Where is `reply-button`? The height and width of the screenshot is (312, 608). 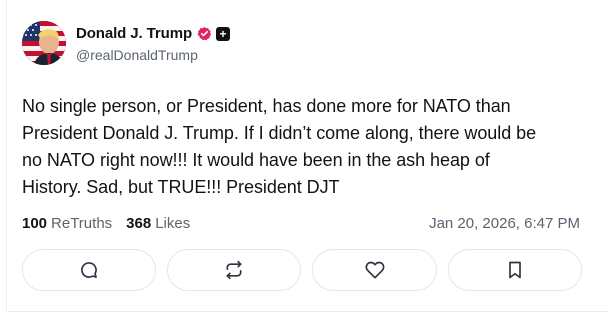
reply-button is located at coordinates (89, 270).